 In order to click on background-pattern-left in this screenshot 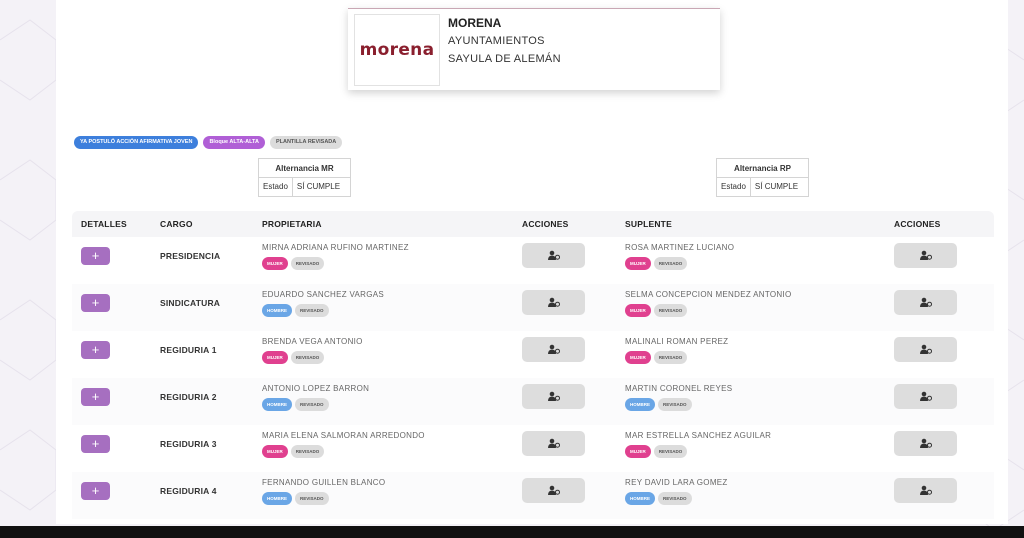, I will do `click(28, 265)`.